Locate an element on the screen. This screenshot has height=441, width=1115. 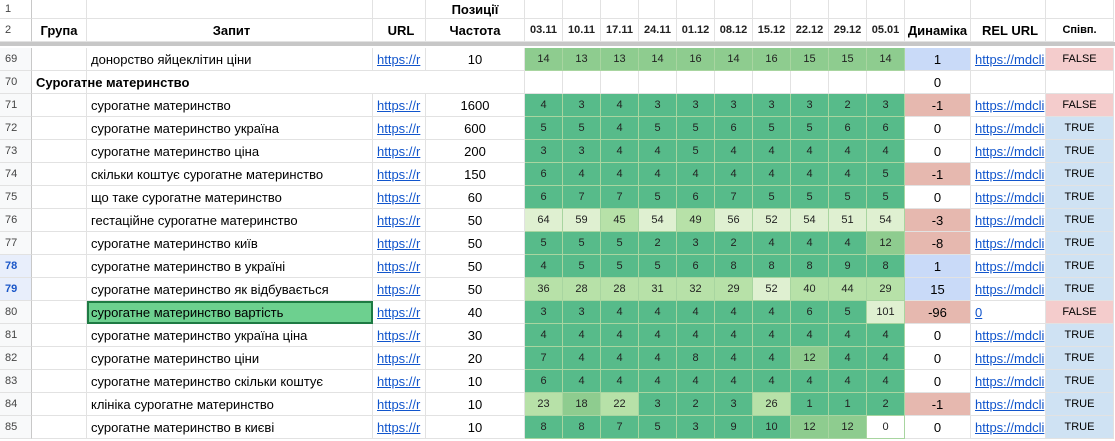
dynamics-cell: -8 is located at coordinates (938, 243).